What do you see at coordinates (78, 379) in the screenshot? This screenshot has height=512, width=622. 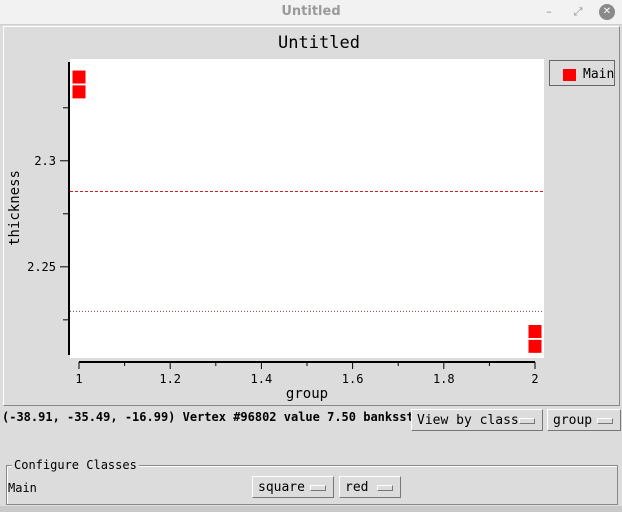 I see `x-tick-label: 1` at bounding box center [78, 379].